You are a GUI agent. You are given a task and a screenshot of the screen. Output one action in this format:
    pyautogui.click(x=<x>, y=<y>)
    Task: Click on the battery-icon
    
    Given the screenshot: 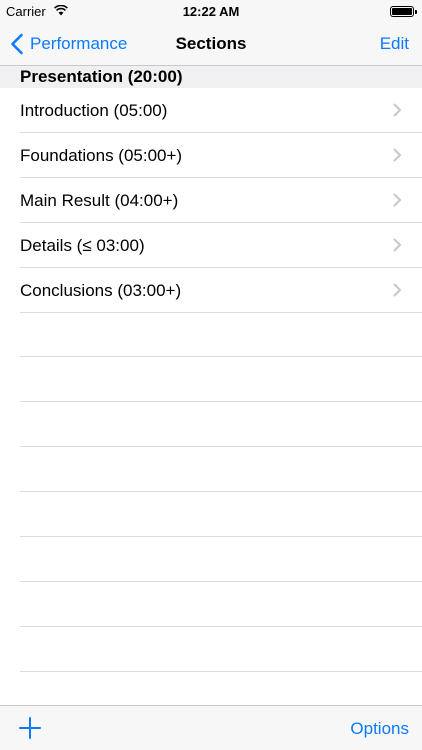 What is the action you would take?
    pyautogui.click(x=403, y=11)
    